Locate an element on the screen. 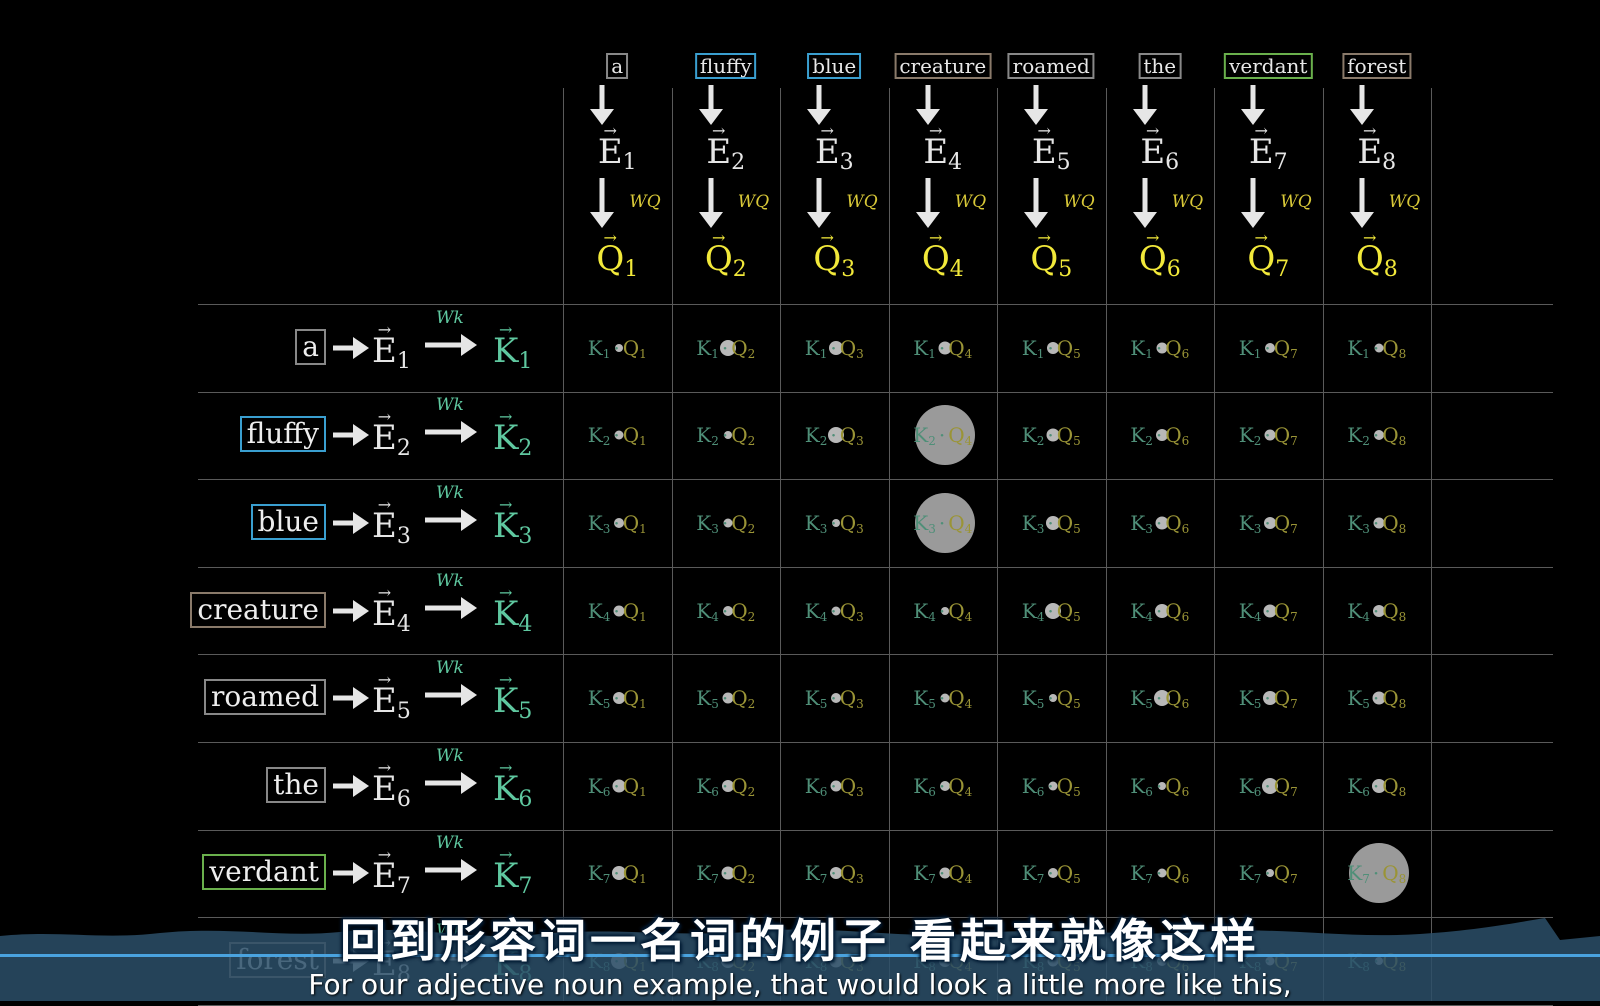 The image size is (1600, 1006). dot-product-cell: K4 · Q7 is located at coordinates (1268, 614).